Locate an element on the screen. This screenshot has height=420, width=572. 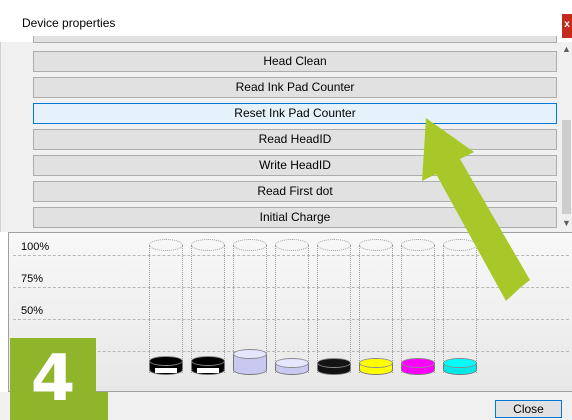
scrollbar-thumb is located at coordinates (566, 167).